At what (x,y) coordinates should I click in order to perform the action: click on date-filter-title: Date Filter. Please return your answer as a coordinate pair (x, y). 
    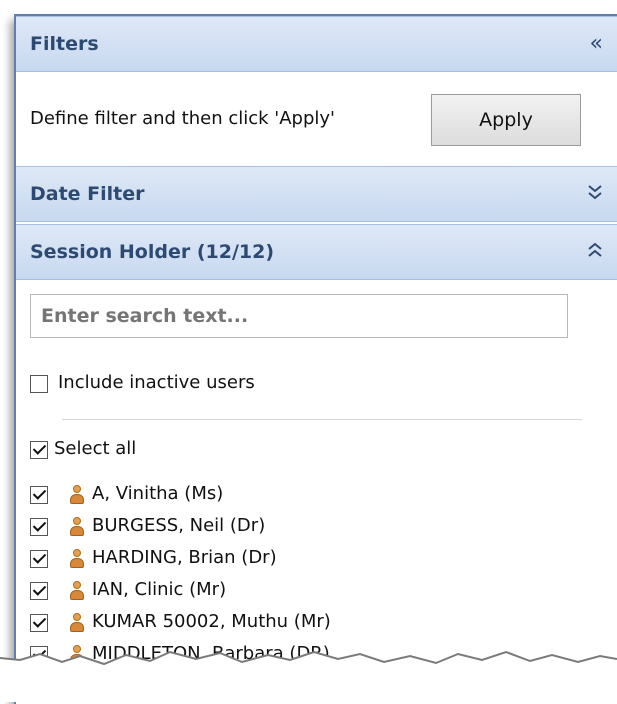
    Looking at the image, I should click on (87, 194).